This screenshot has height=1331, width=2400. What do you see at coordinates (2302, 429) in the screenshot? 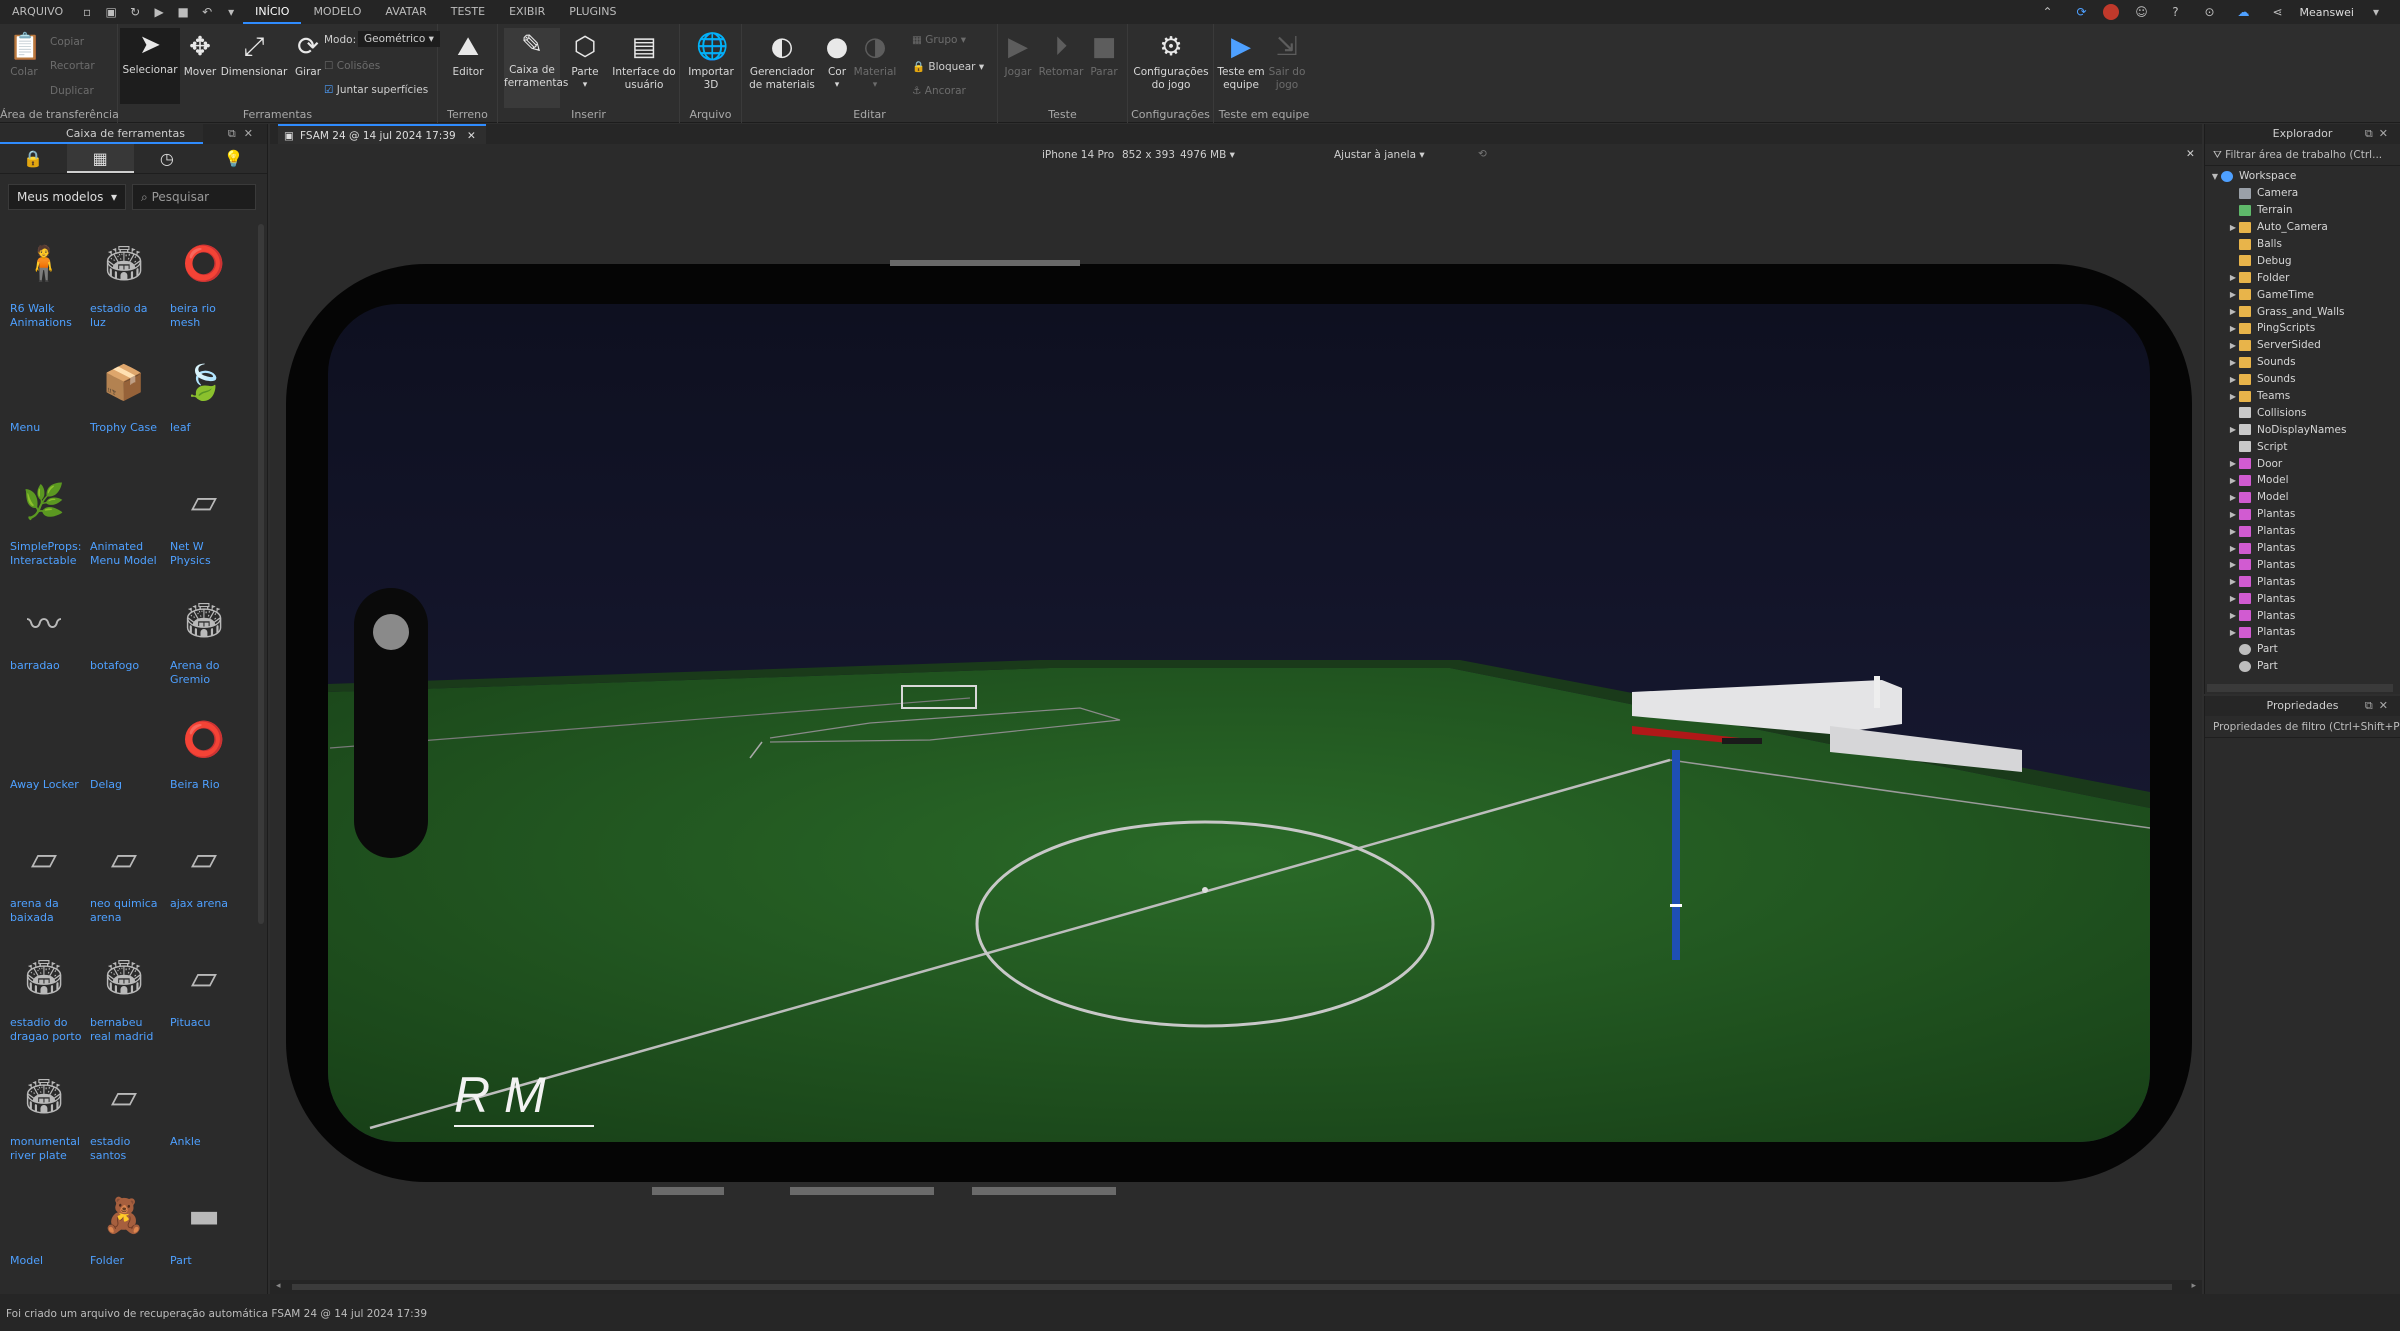
I see `explorer-item: ▶ NoDisplayNames` at bounding box center [2302, 429].